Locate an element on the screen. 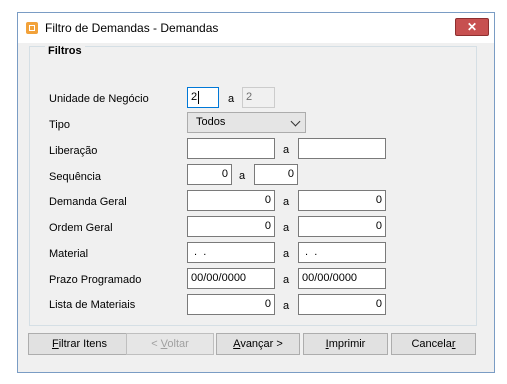  close-button: ✕ is located at coordinates (472, 27).